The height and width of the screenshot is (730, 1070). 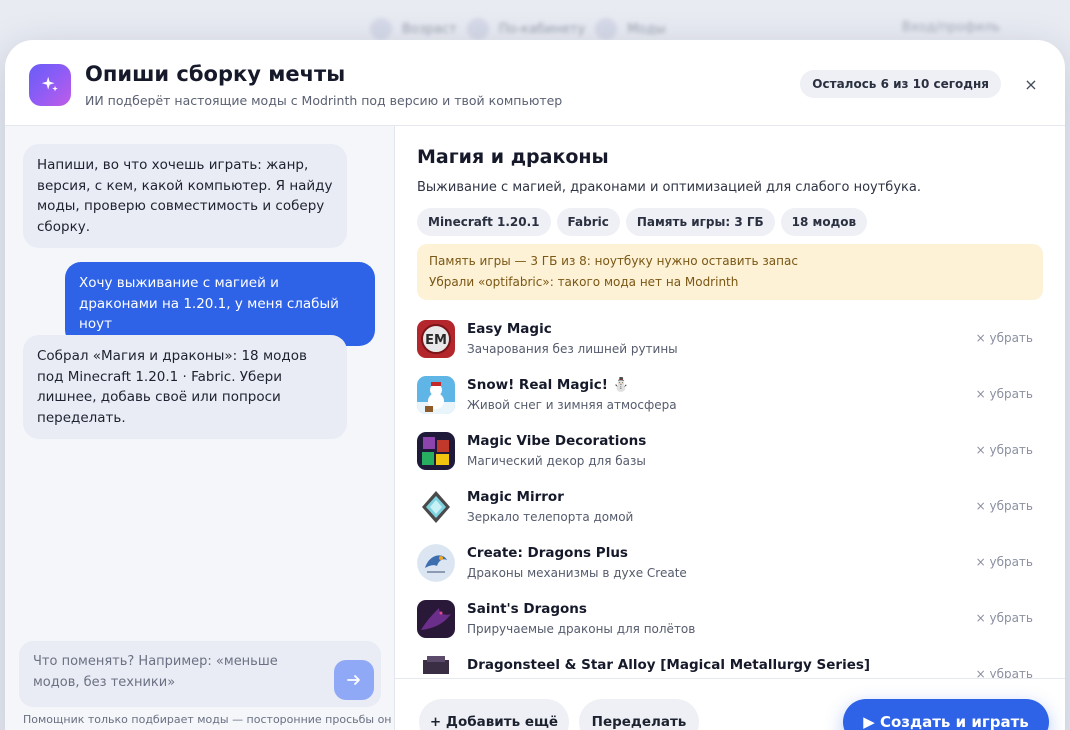 What do you see at coordinates (557, 441) in the screenshot?
I see `mod-name: Magic Vibe Decorations` at bounding box center [557, 441].